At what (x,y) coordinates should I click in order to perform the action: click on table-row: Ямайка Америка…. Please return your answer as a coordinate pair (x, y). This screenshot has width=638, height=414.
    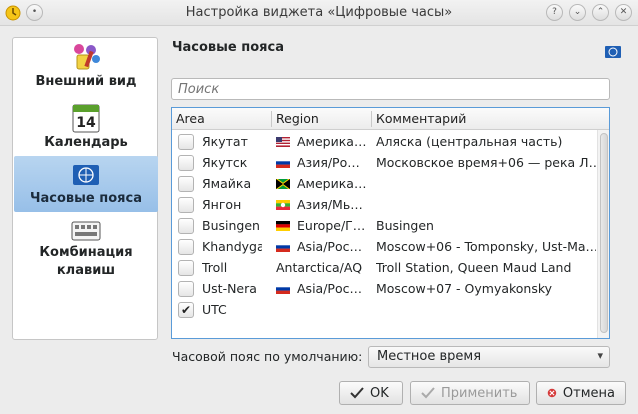
    Looking at the image, I should click on (384, 183).